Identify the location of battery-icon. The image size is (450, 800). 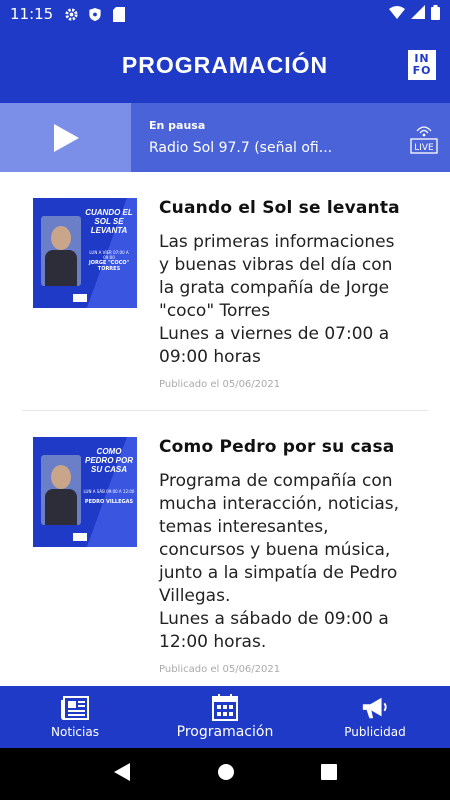
(435, 14).